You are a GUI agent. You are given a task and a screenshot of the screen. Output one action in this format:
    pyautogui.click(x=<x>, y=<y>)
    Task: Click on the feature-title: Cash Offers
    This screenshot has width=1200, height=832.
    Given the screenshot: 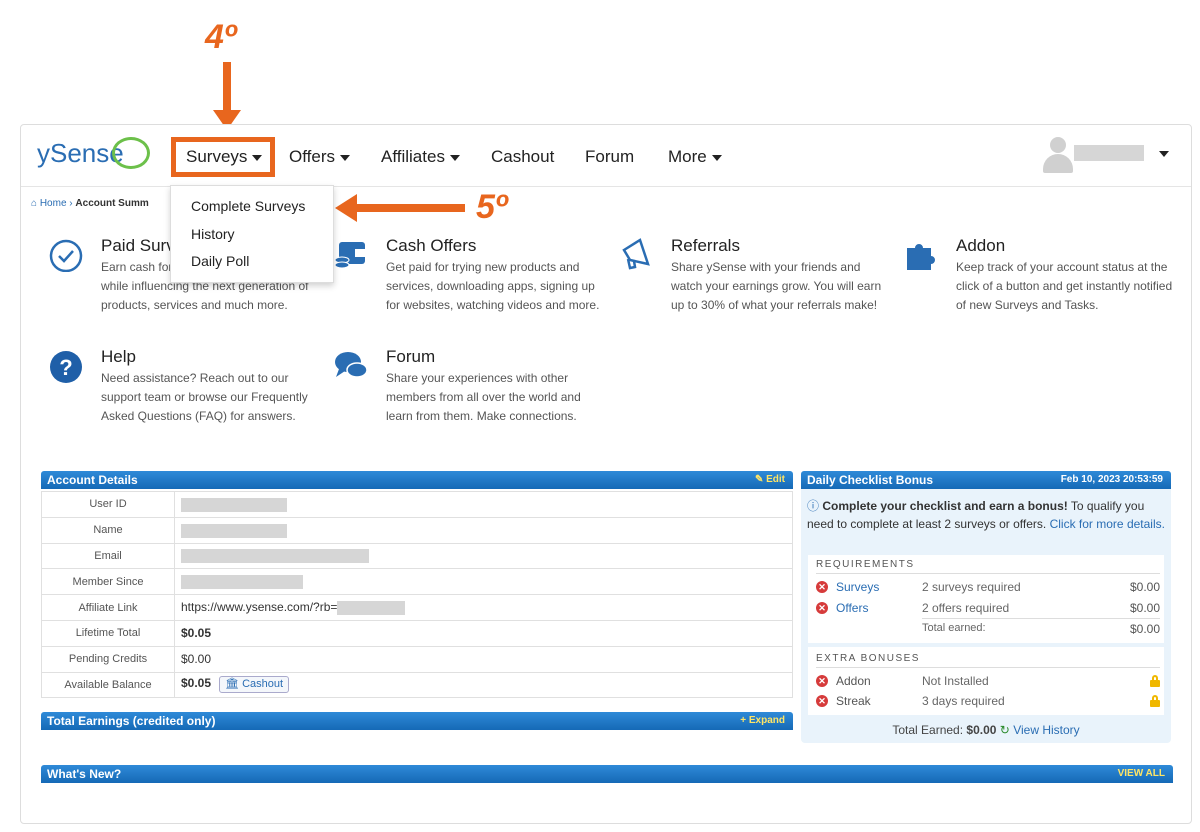 What is the action you would take?
    pyautogui.click(x=431, y=246)
    